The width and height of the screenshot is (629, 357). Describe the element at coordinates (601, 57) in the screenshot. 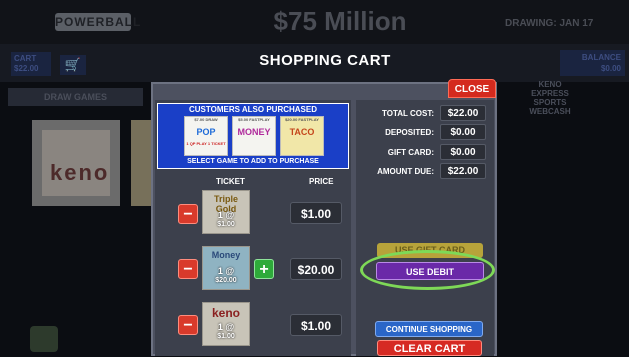

I see `balance-label: BALANCE` at that location.